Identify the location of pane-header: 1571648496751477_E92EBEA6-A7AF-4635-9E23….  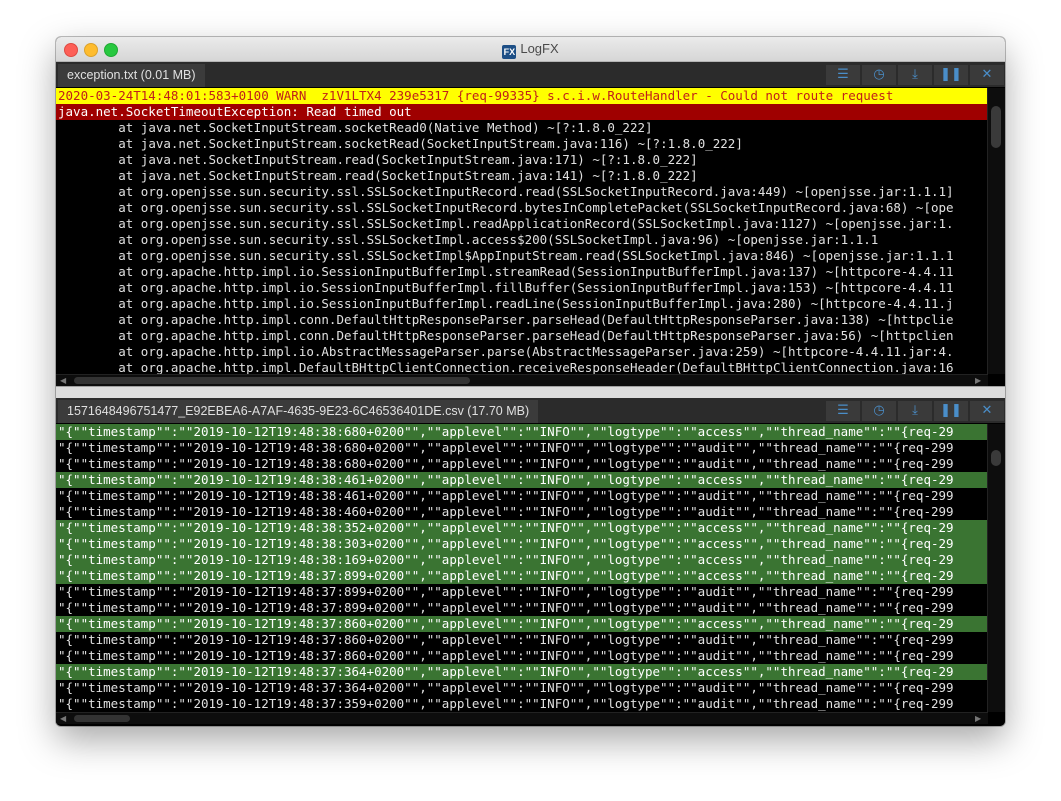
(530, 410).